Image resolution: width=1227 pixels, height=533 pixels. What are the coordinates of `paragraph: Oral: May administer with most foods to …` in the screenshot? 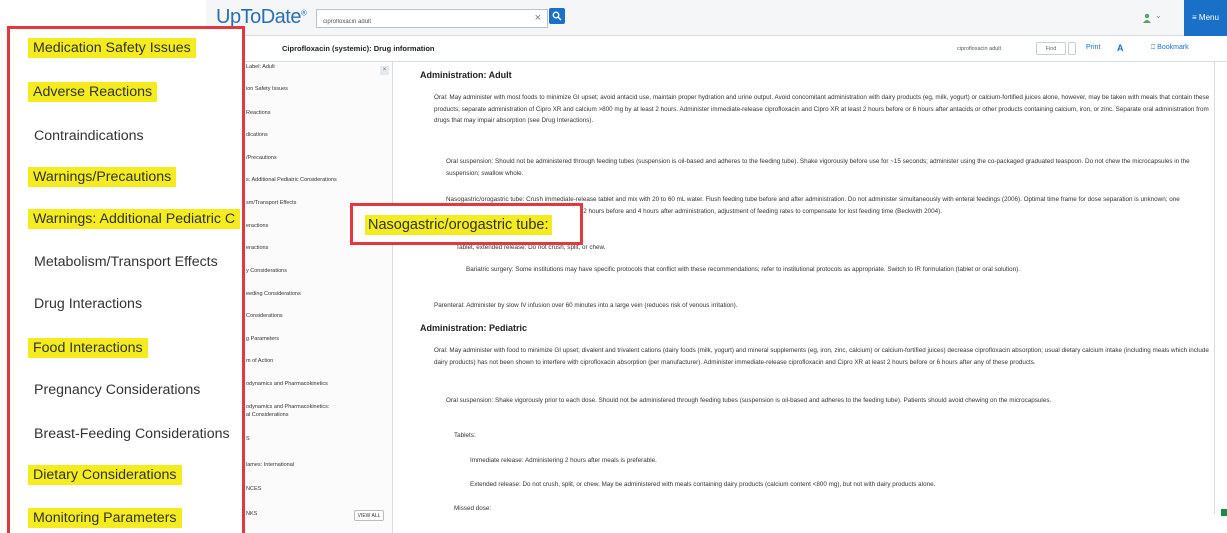 It's located at (822, 109).